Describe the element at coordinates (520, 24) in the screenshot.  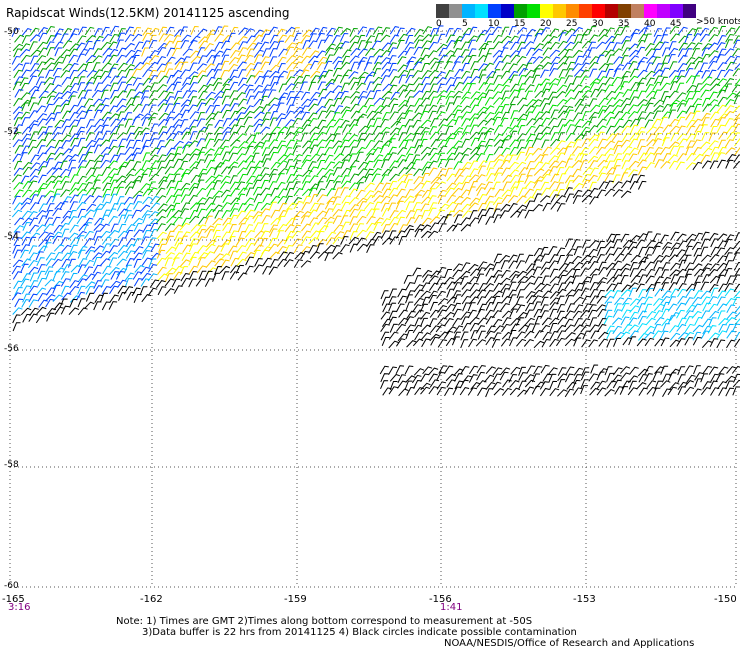
I see `legend-label: 15` at that location.